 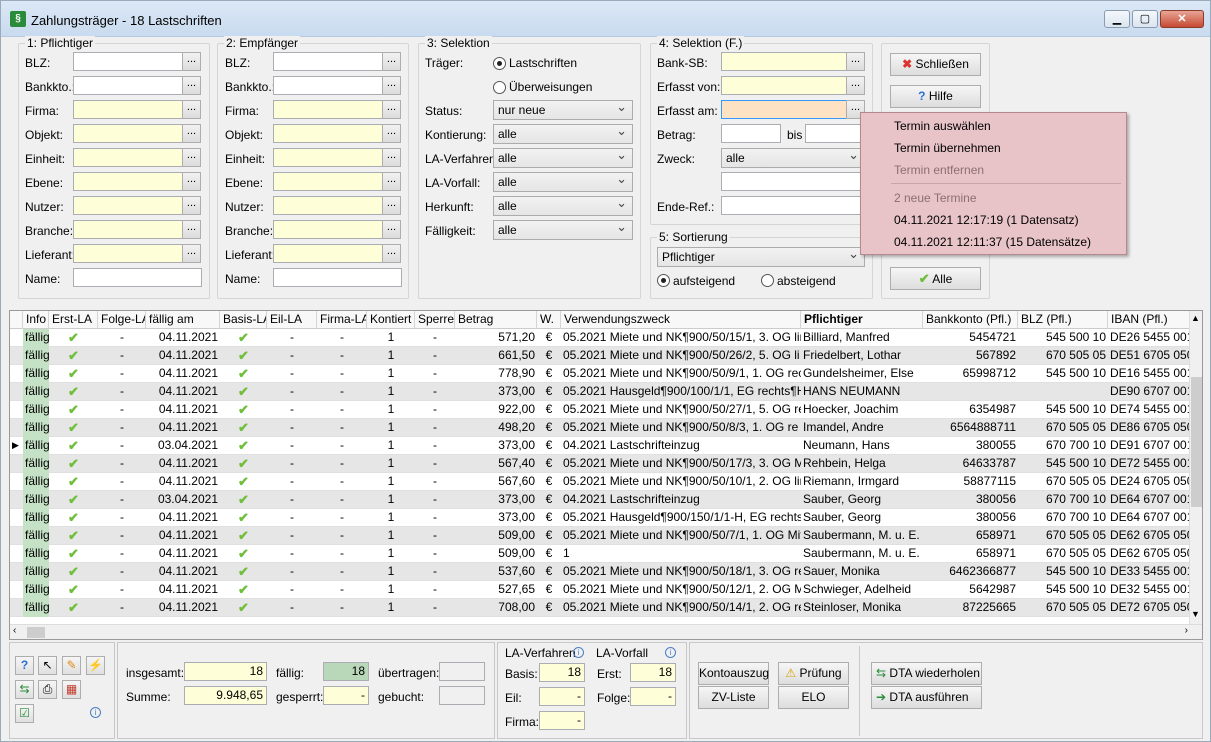 I want to click on column-header: Verwendungszweck, so click(x=681, y=320).